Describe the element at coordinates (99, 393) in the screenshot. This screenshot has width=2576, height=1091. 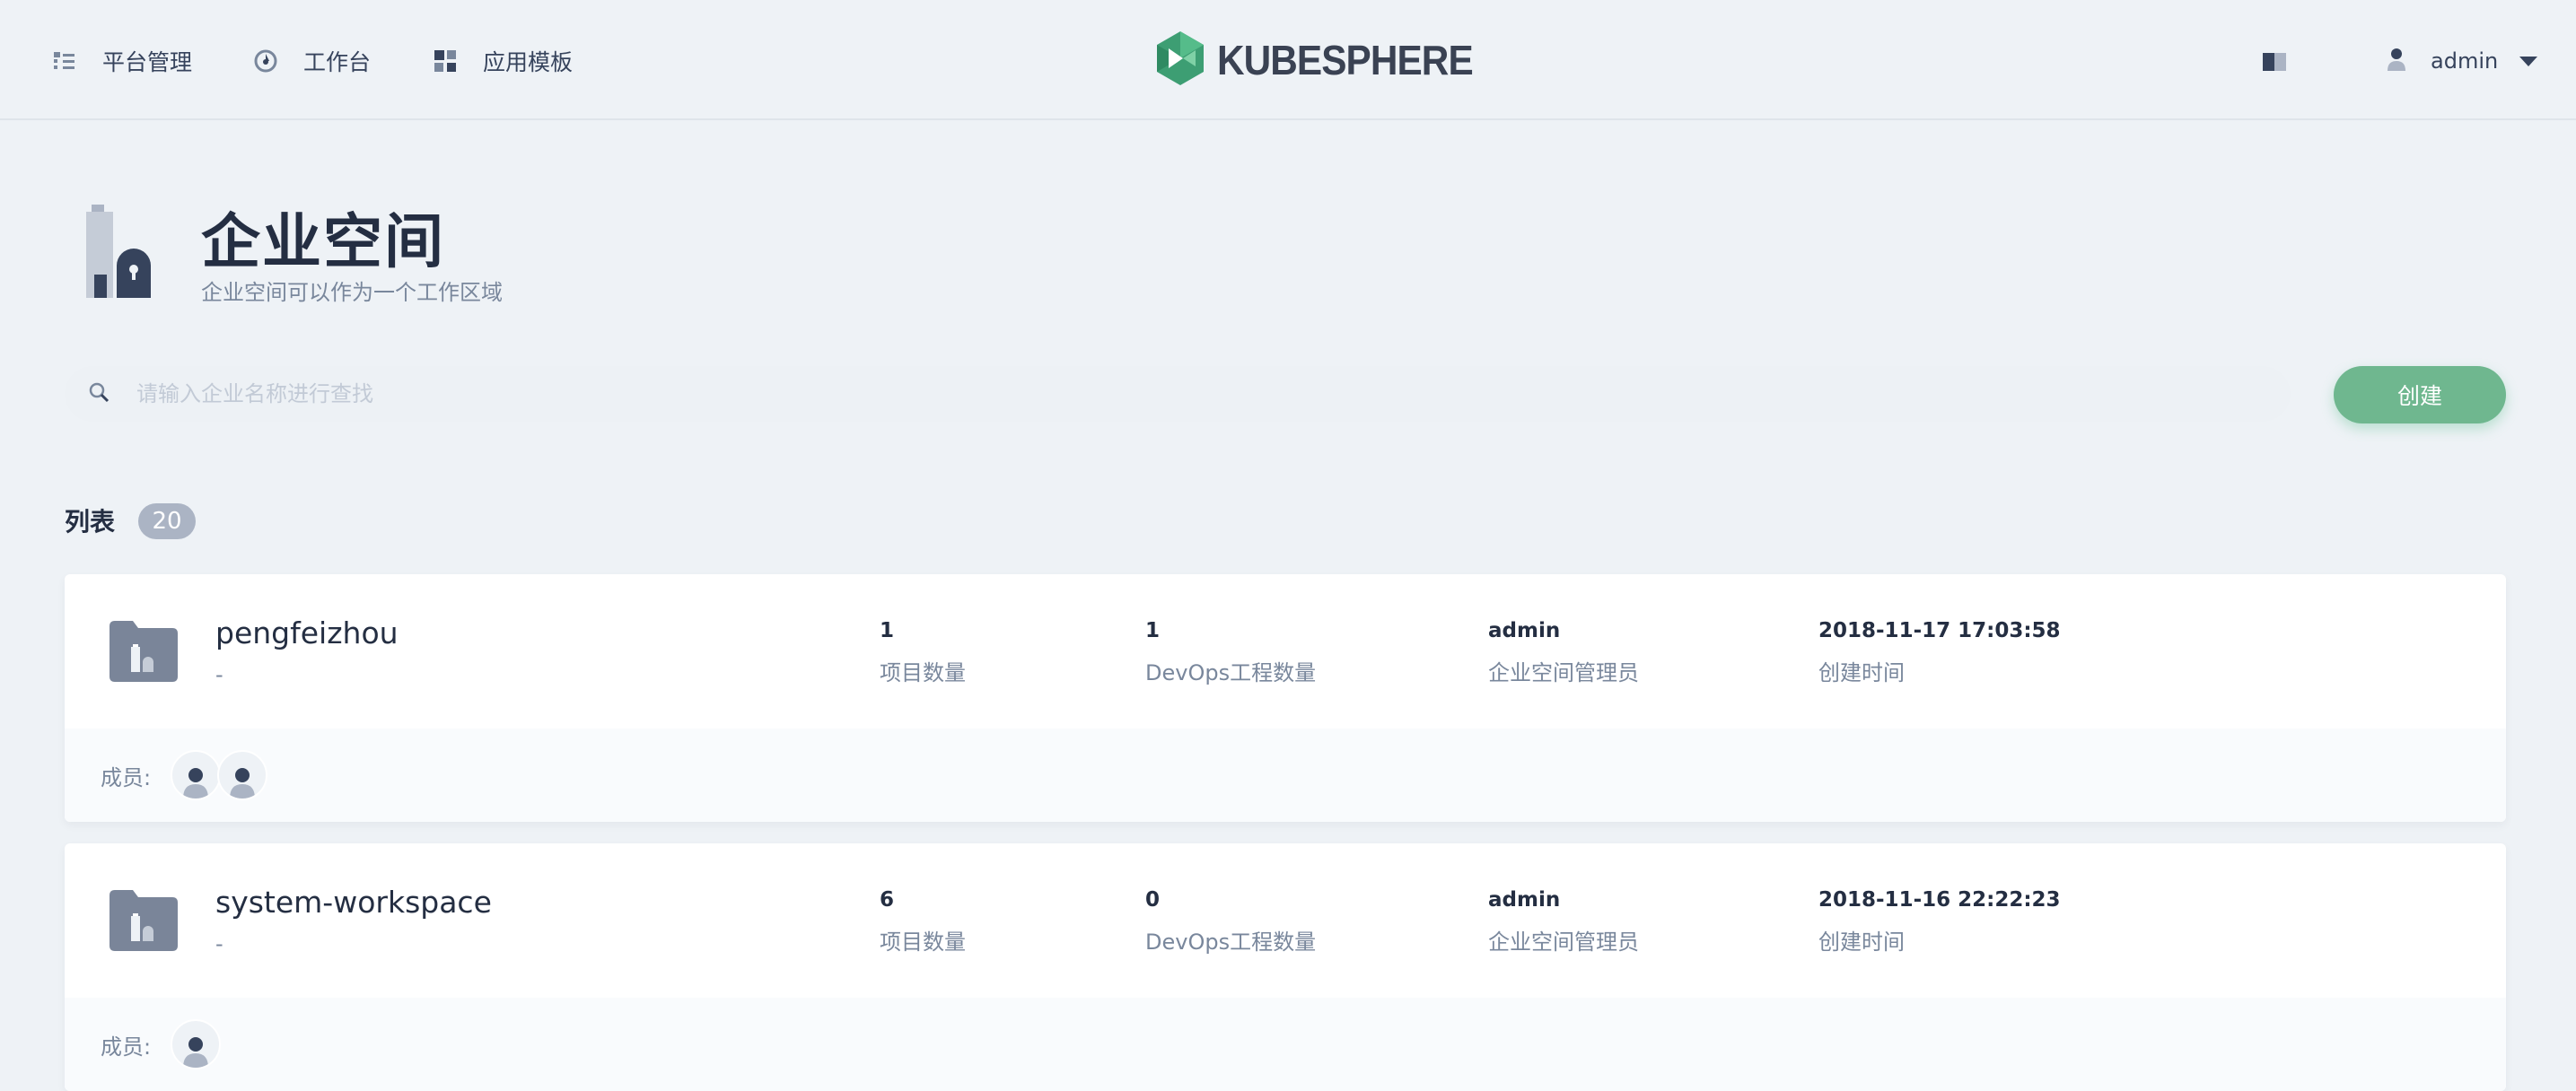
I see `search-icon` at that location.